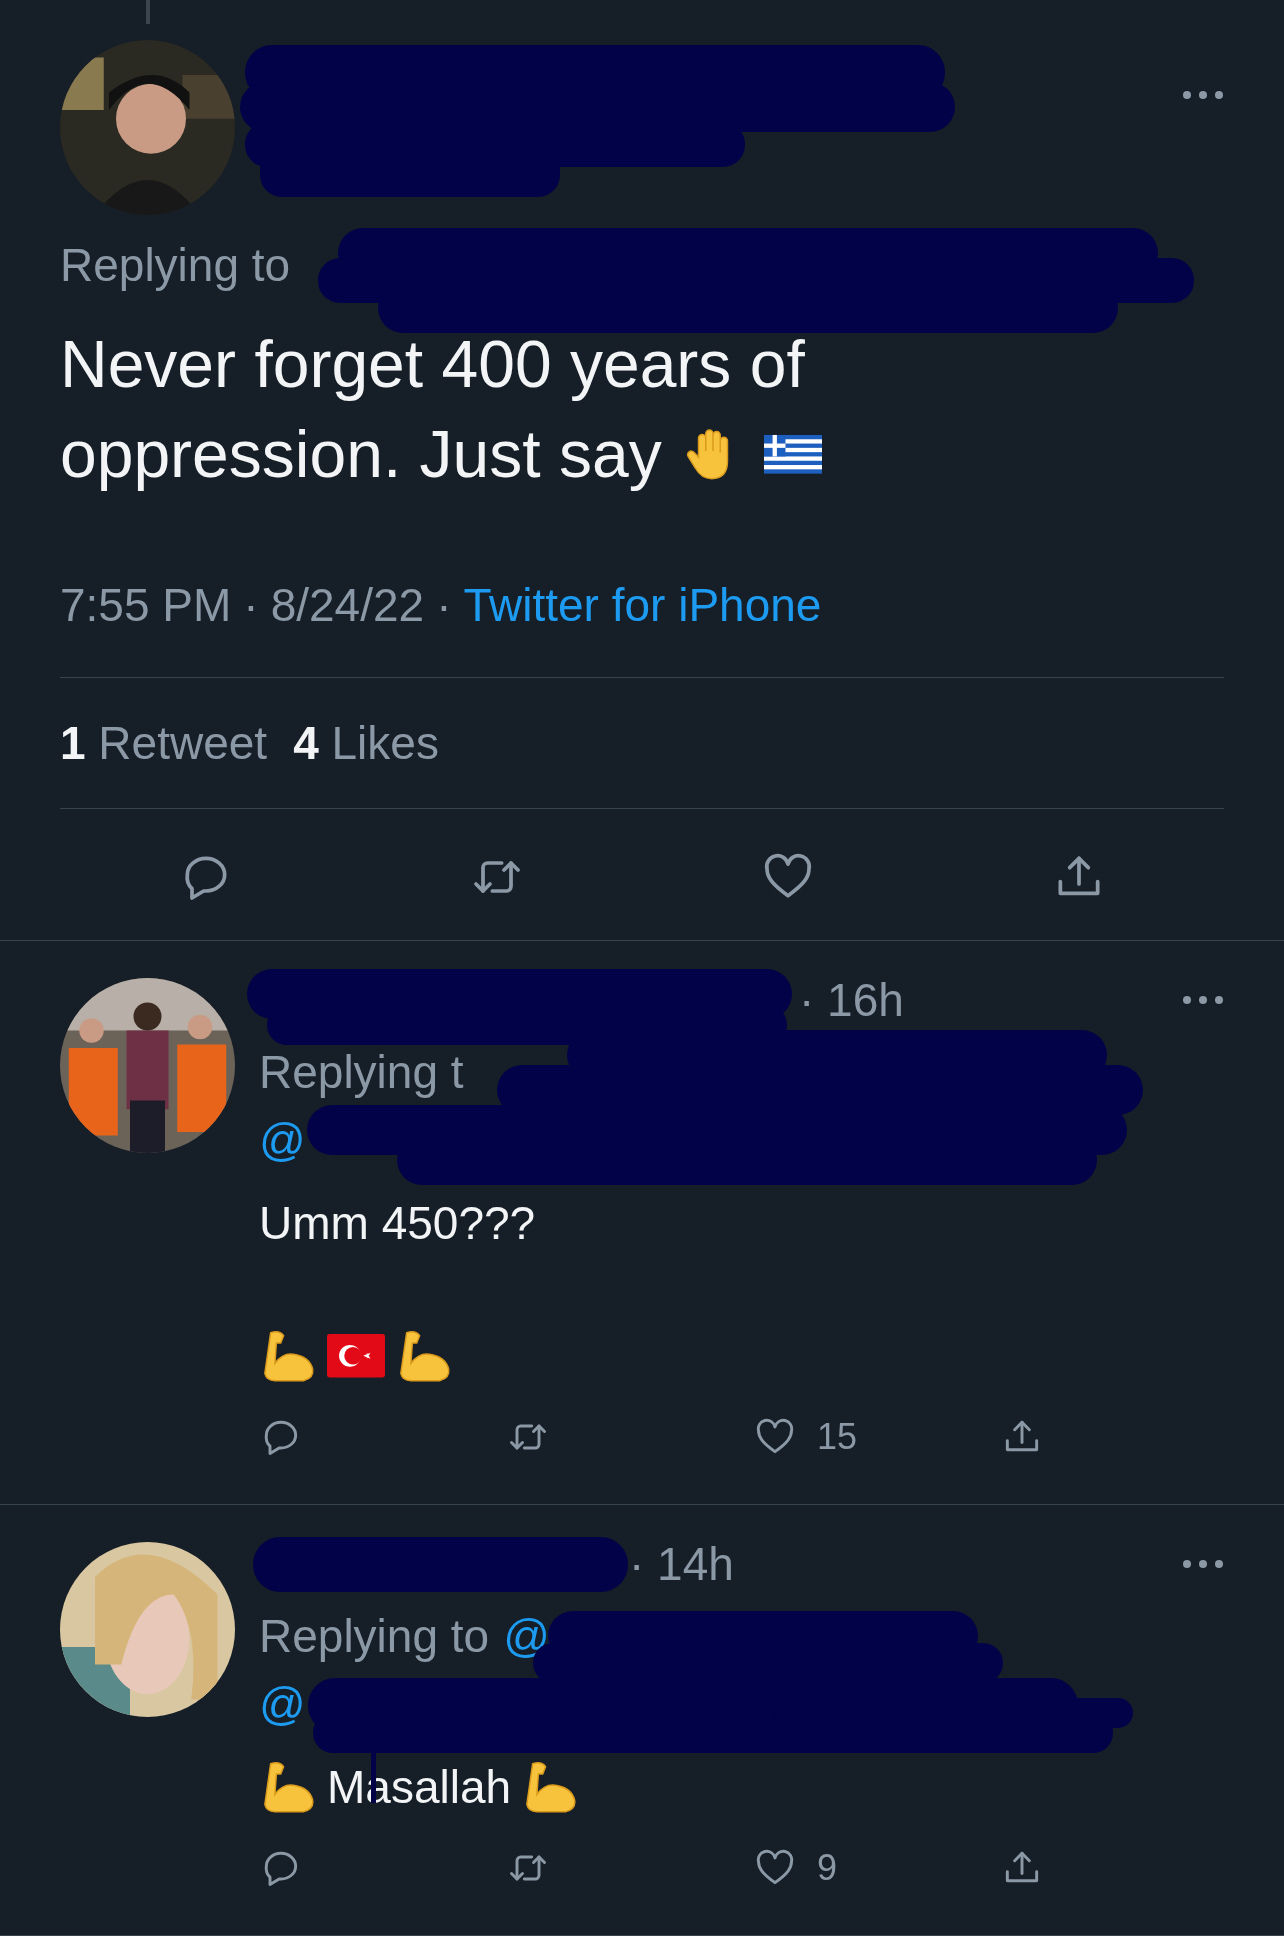 The image size is (1284, 1936). I want to click on reply-text: Umm 450???, so click(397, 1223).